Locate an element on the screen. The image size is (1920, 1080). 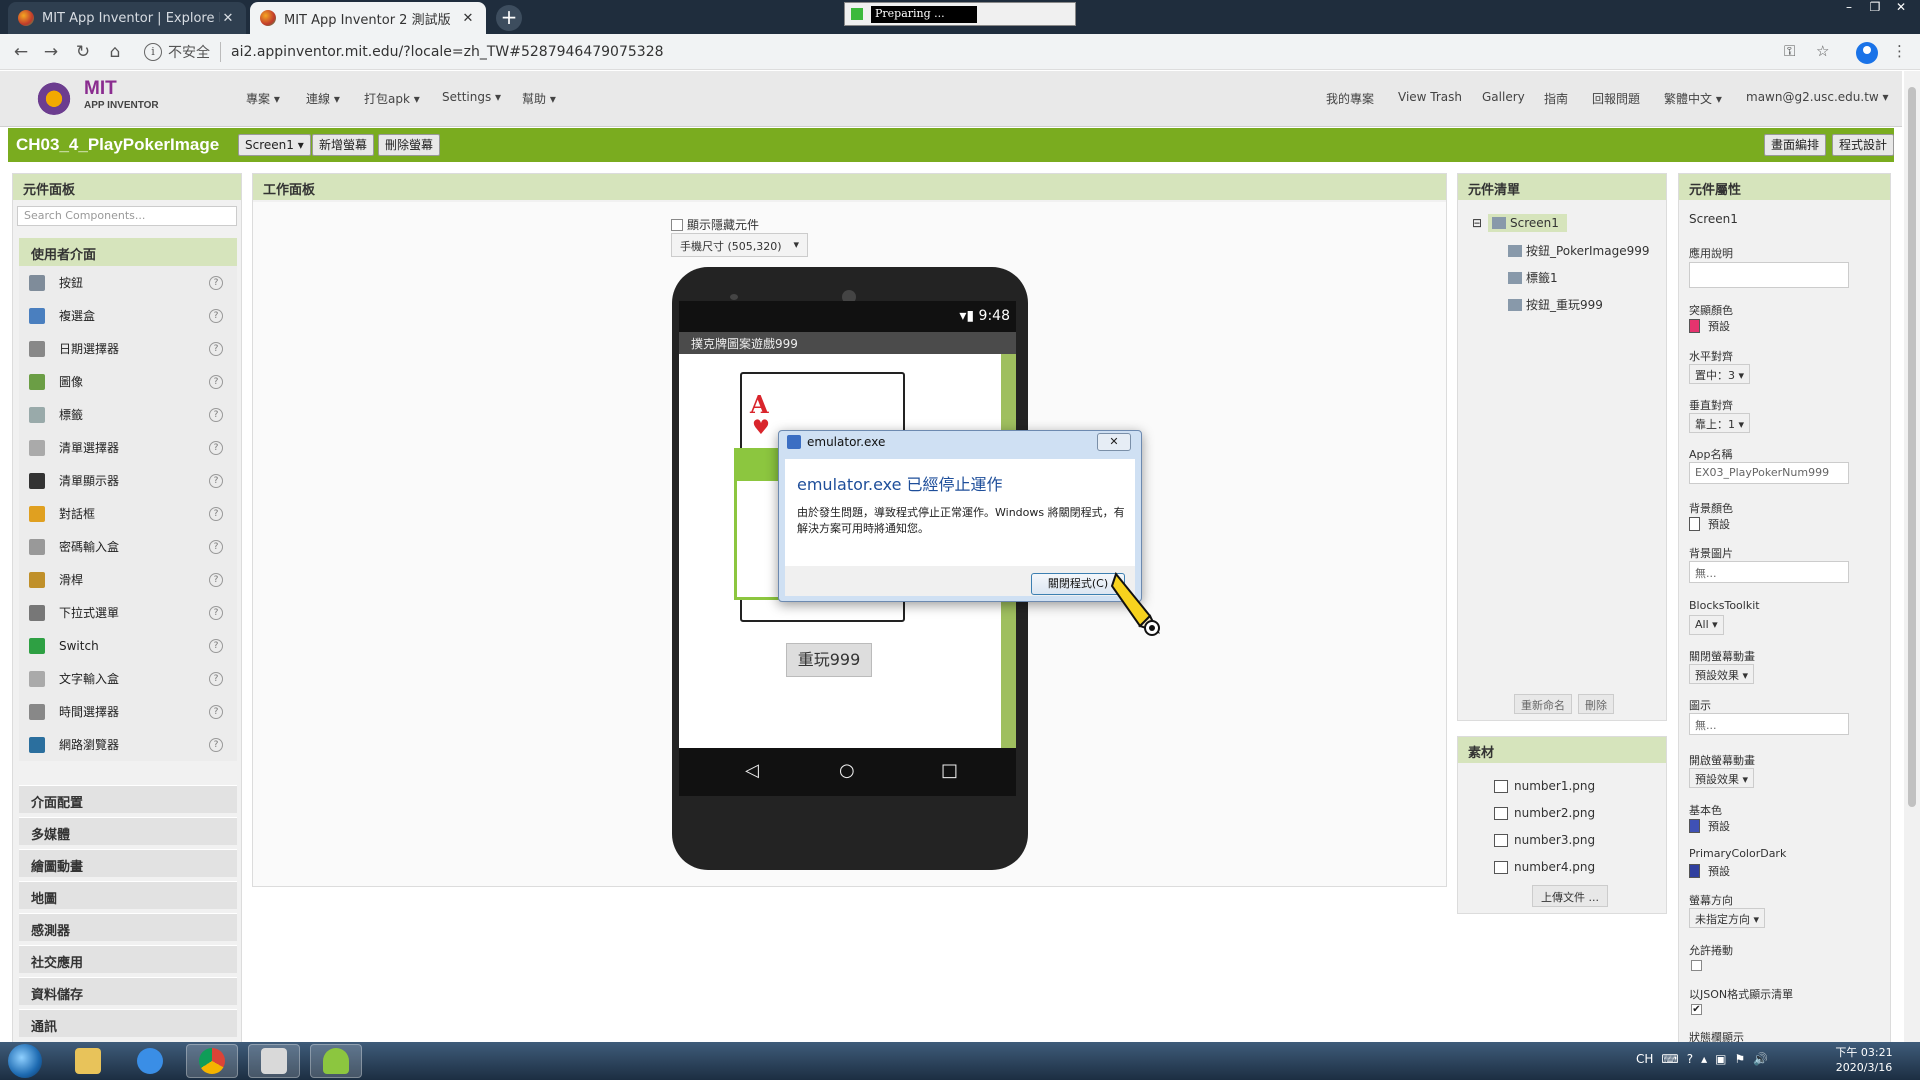
menu-account: mawn@g2.usc.edu.tw ▾ is located at coordinates (1817, 97).